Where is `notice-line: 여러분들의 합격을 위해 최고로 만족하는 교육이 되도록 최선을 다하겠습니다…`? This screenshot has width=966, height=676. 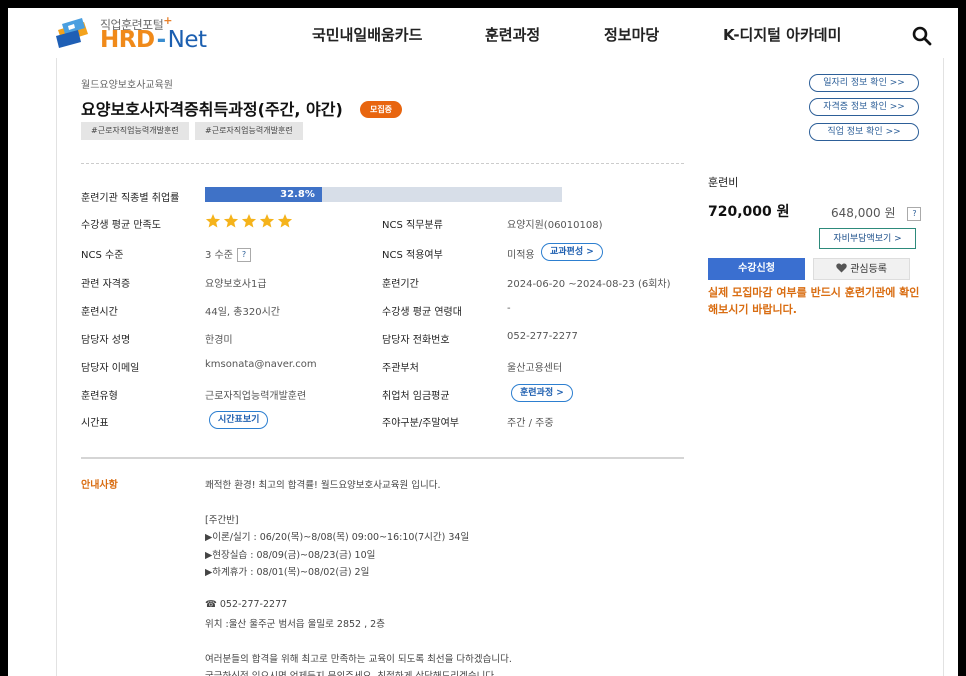 notice-line: 여러분들의 합격을 위해 최고로 만족하는 교육이 되도록 최선을 다하겠습니다… is located at coordinates (358, 659).